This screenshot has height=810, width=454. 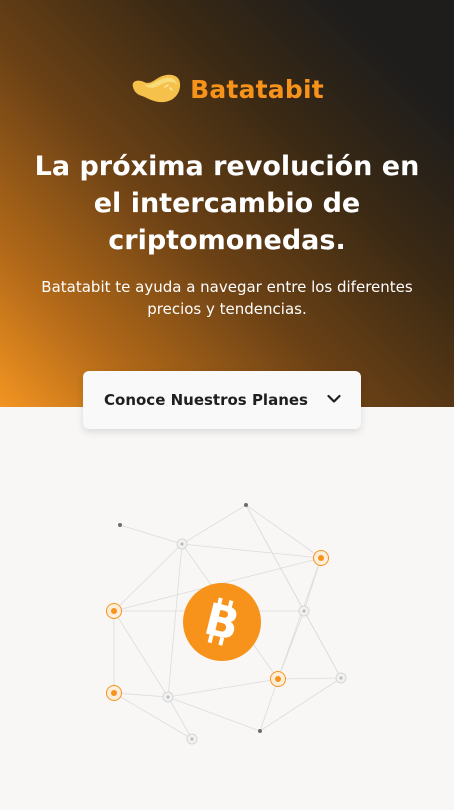 I want to click on chevron-down-icon, so click(x=334, y=398).